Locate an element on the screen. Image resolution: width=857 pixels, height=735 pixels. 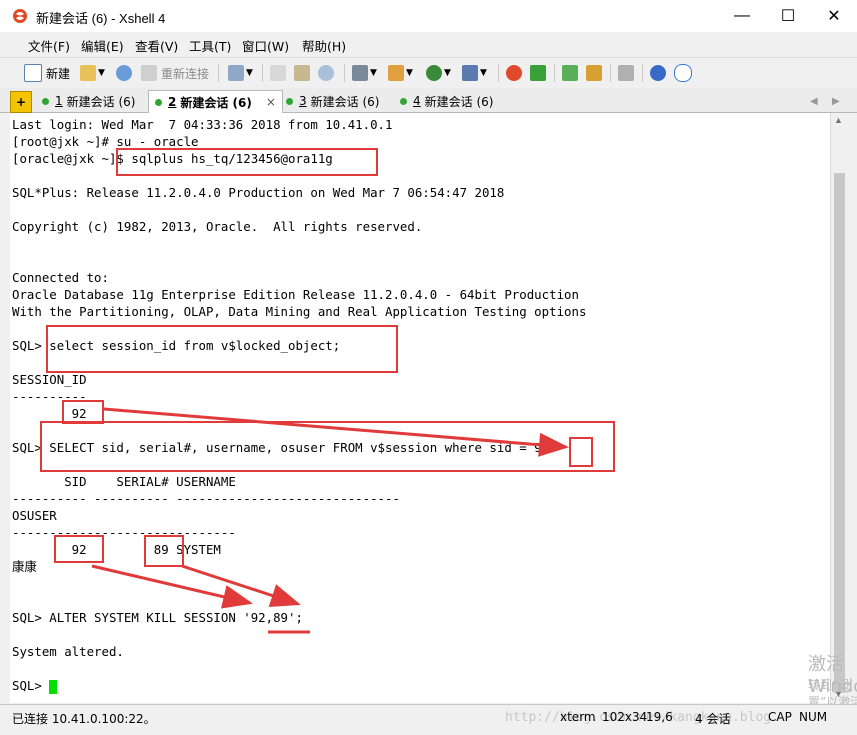
tab-scroll-left-icon: ◀ is located at coordinates (814, 101).